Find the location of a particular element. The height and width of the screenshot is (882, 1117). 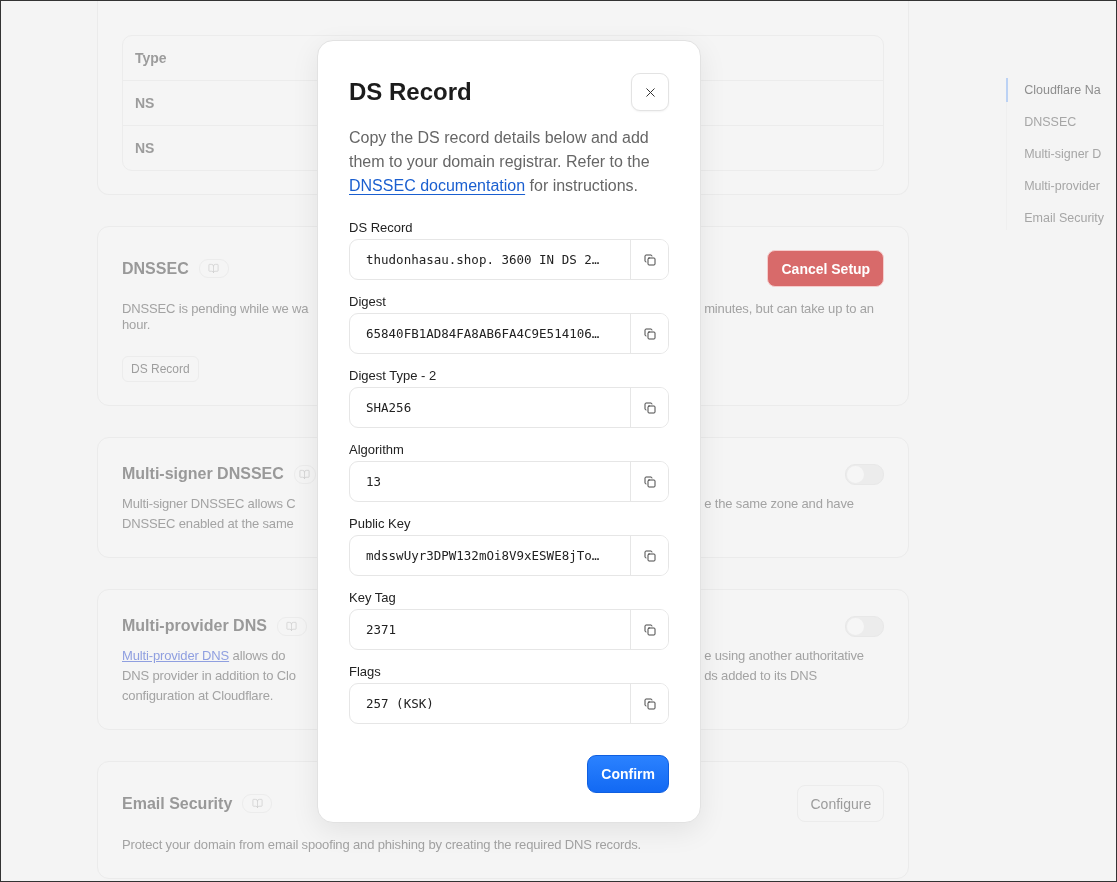

field-label: Public Key is located at coordinates (380, 524).